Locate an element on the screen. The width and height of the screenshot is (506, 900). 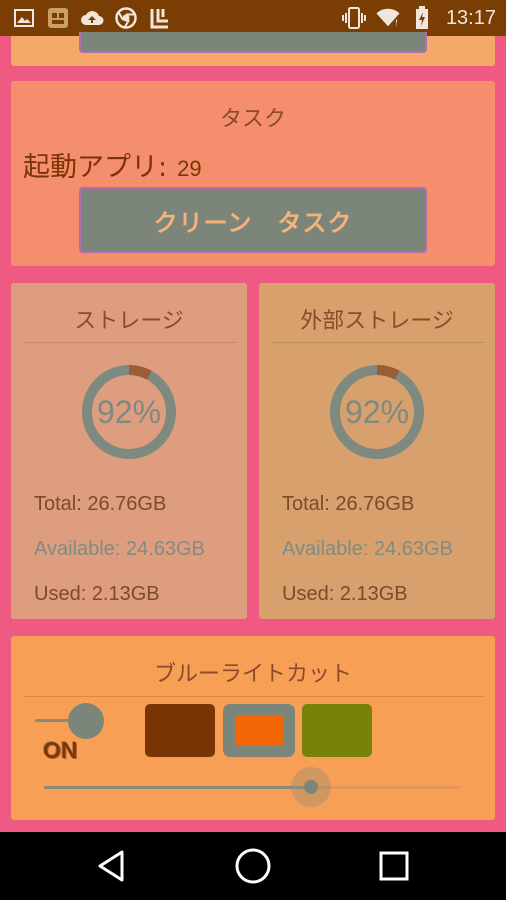
storage-used: Used: 2.13GB is located at coordinates (97, 594).